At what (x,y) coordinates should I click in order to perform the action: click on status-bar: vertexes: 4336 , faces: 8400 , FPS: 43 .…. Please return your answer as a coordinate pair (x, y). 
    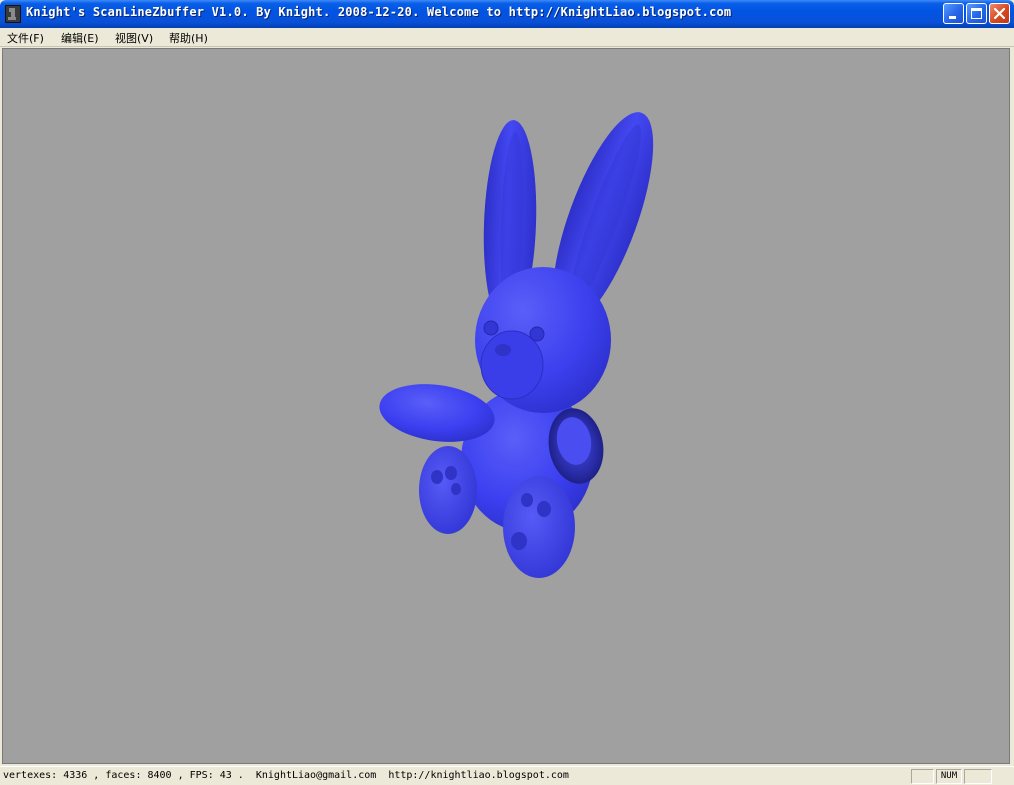
    Looking at the image, I should click on (507, 775).